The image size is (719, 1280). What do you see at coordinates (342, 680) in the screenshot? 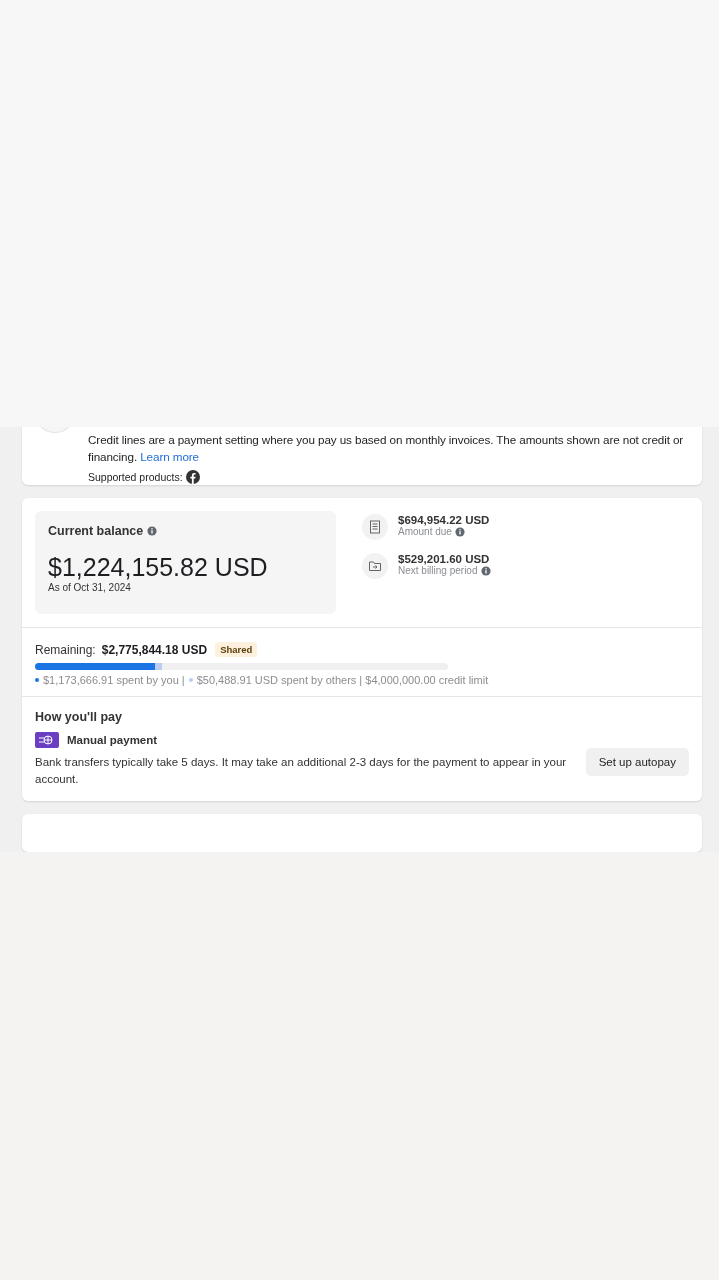
I see `legend-text: $50,488.91 USD spent by others | $4,000,000.00 credit limit` at bounding box center [342, 680].